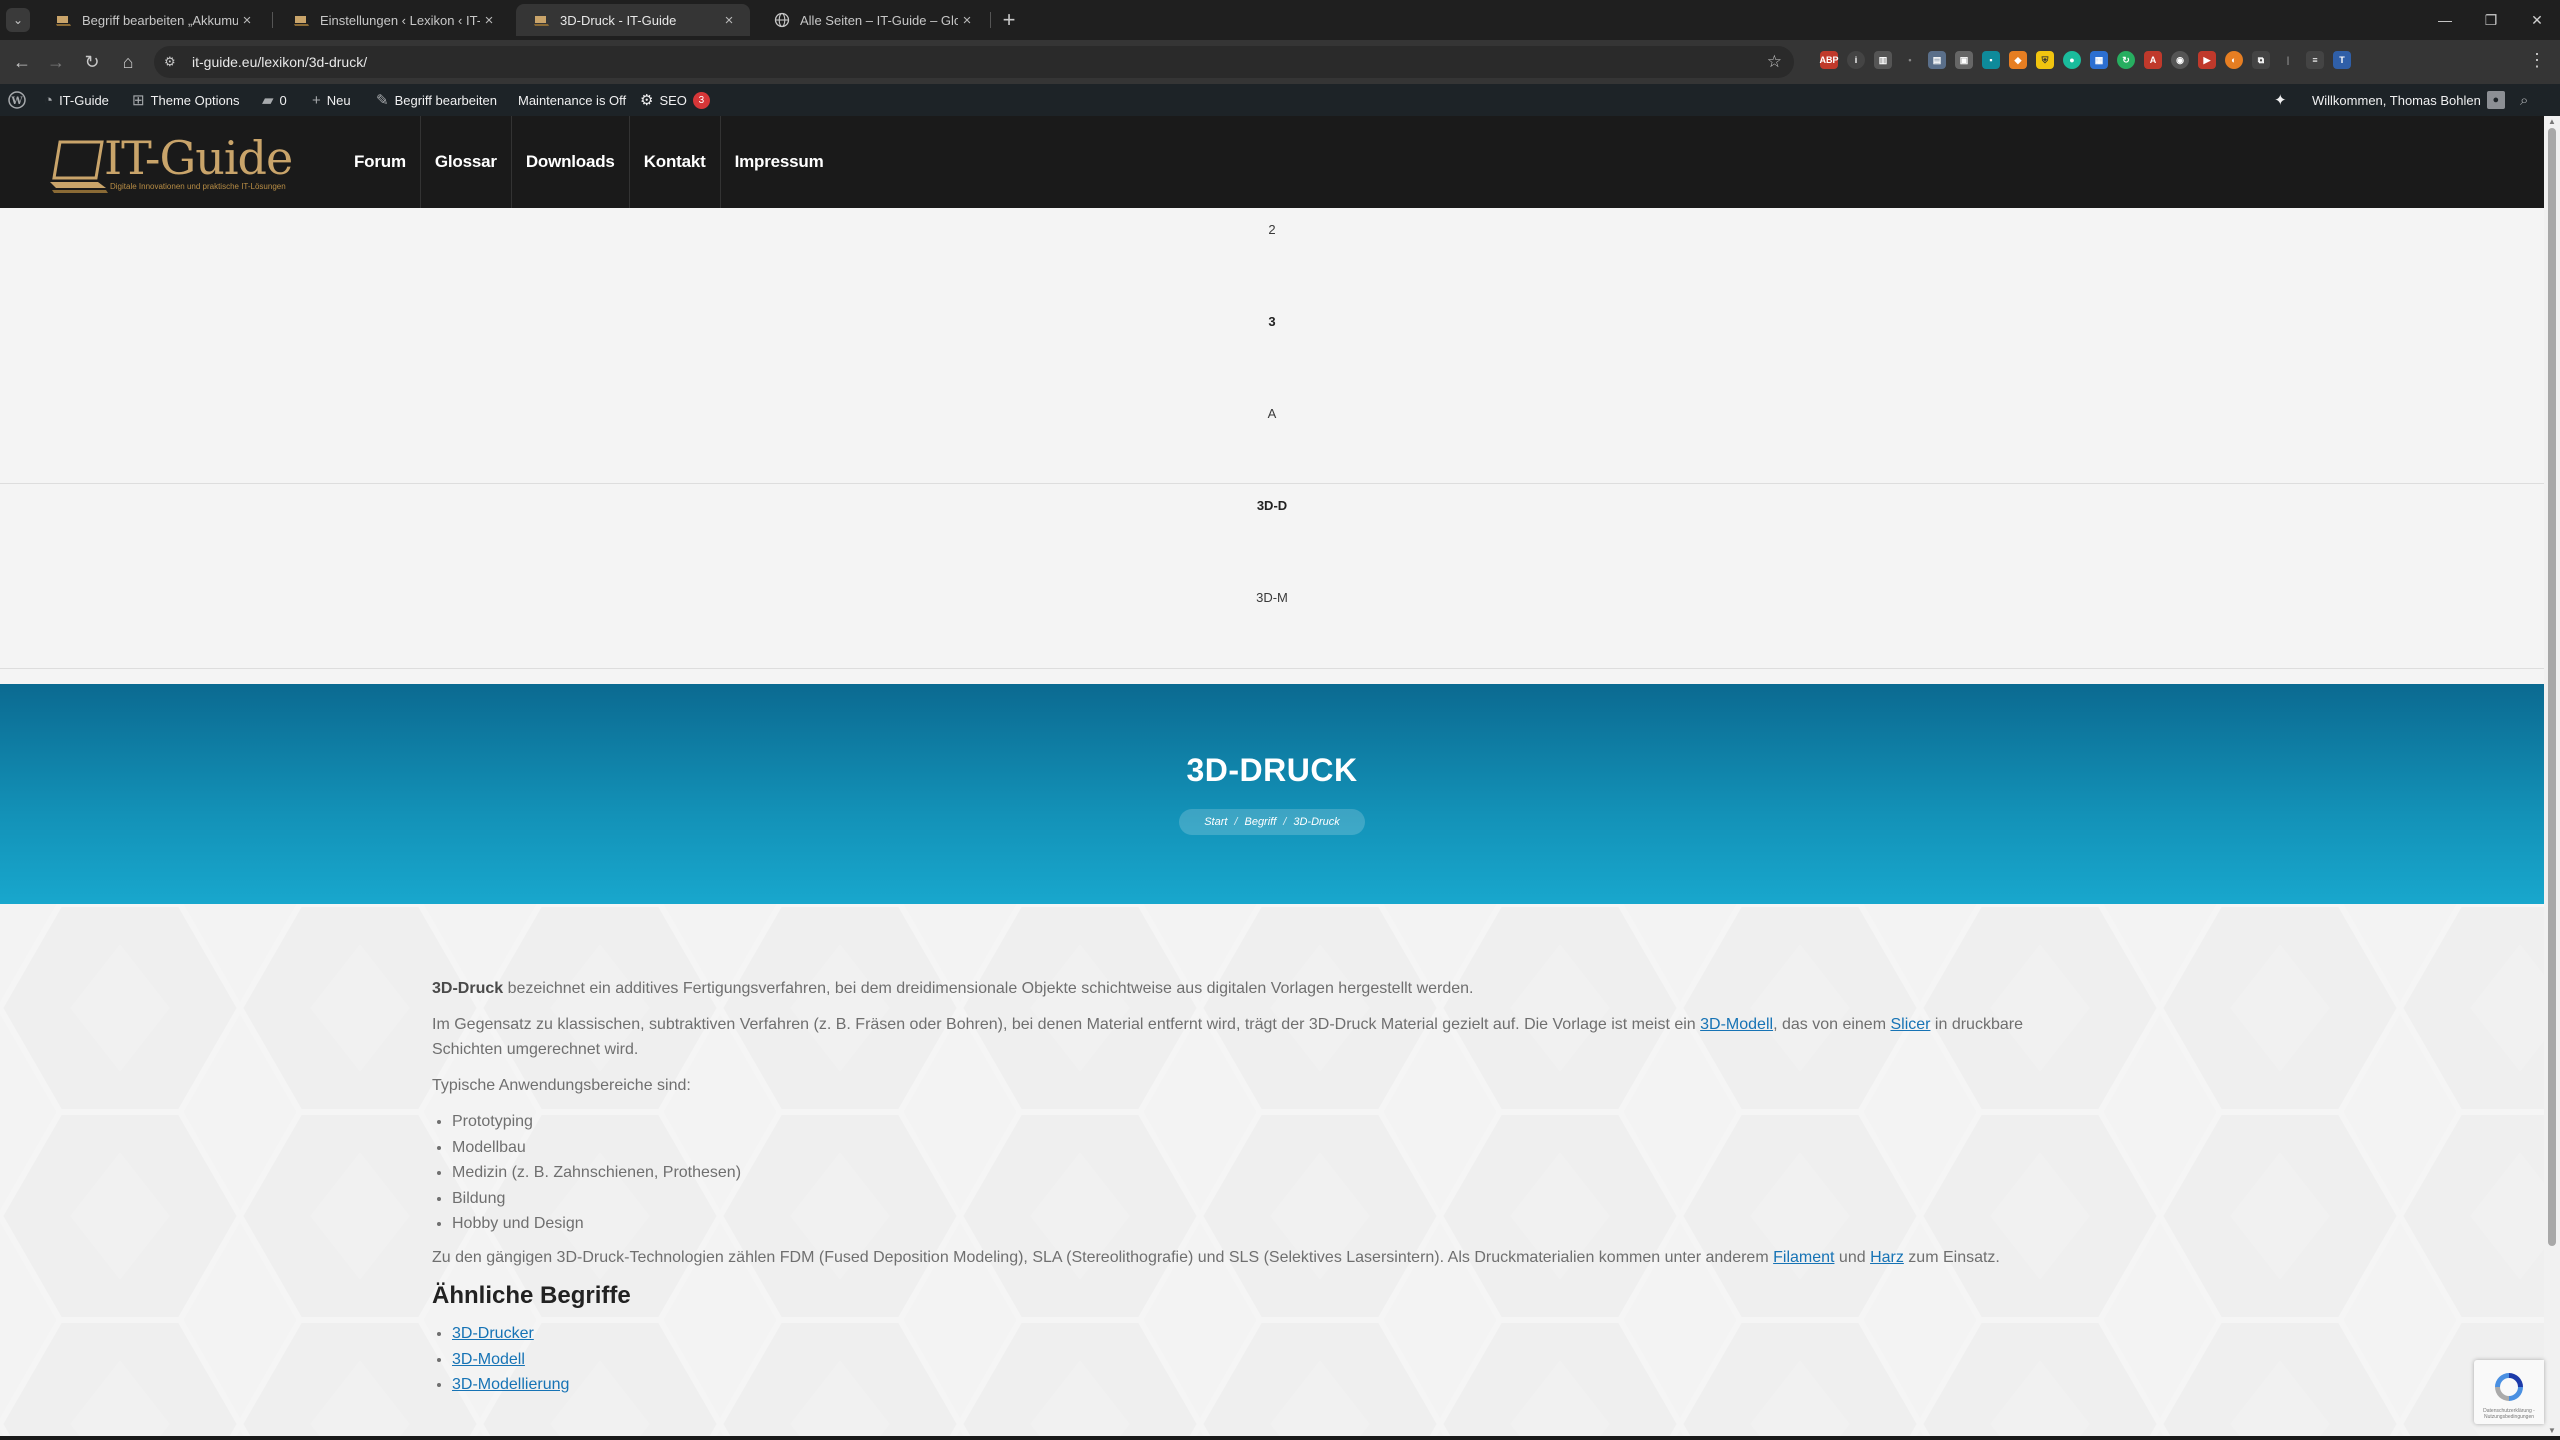  Describe the element at coordinates (1009, 20) in the screenshot. I see `new-tab-button: +` at that location.